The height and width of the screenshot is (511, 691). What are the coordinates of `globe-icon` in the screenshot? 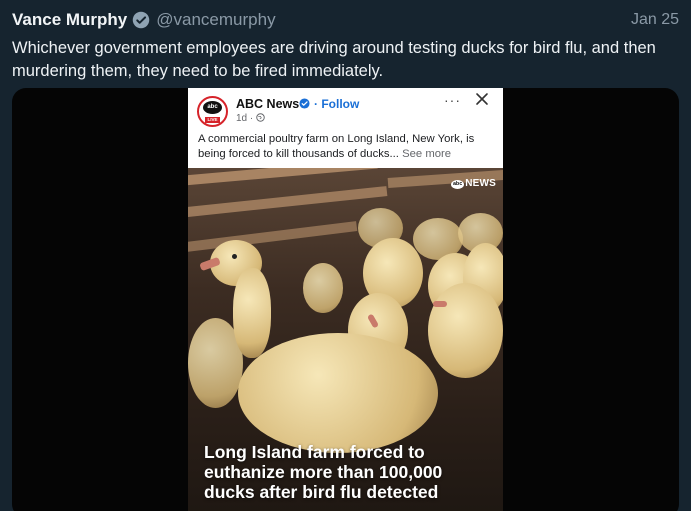 It's located at (260, 117).